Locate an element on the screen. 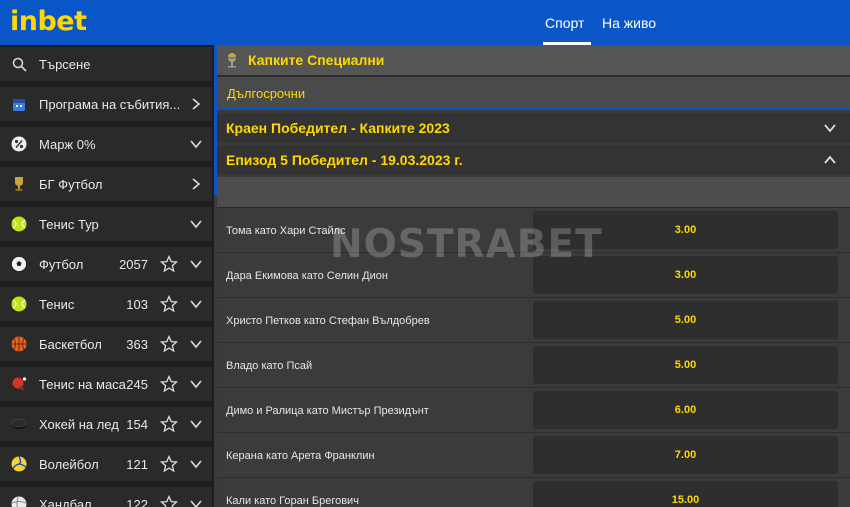 This screenshot has width=850, height=507. selection-name: Владо като Псай is located at coordinates (269, 365).